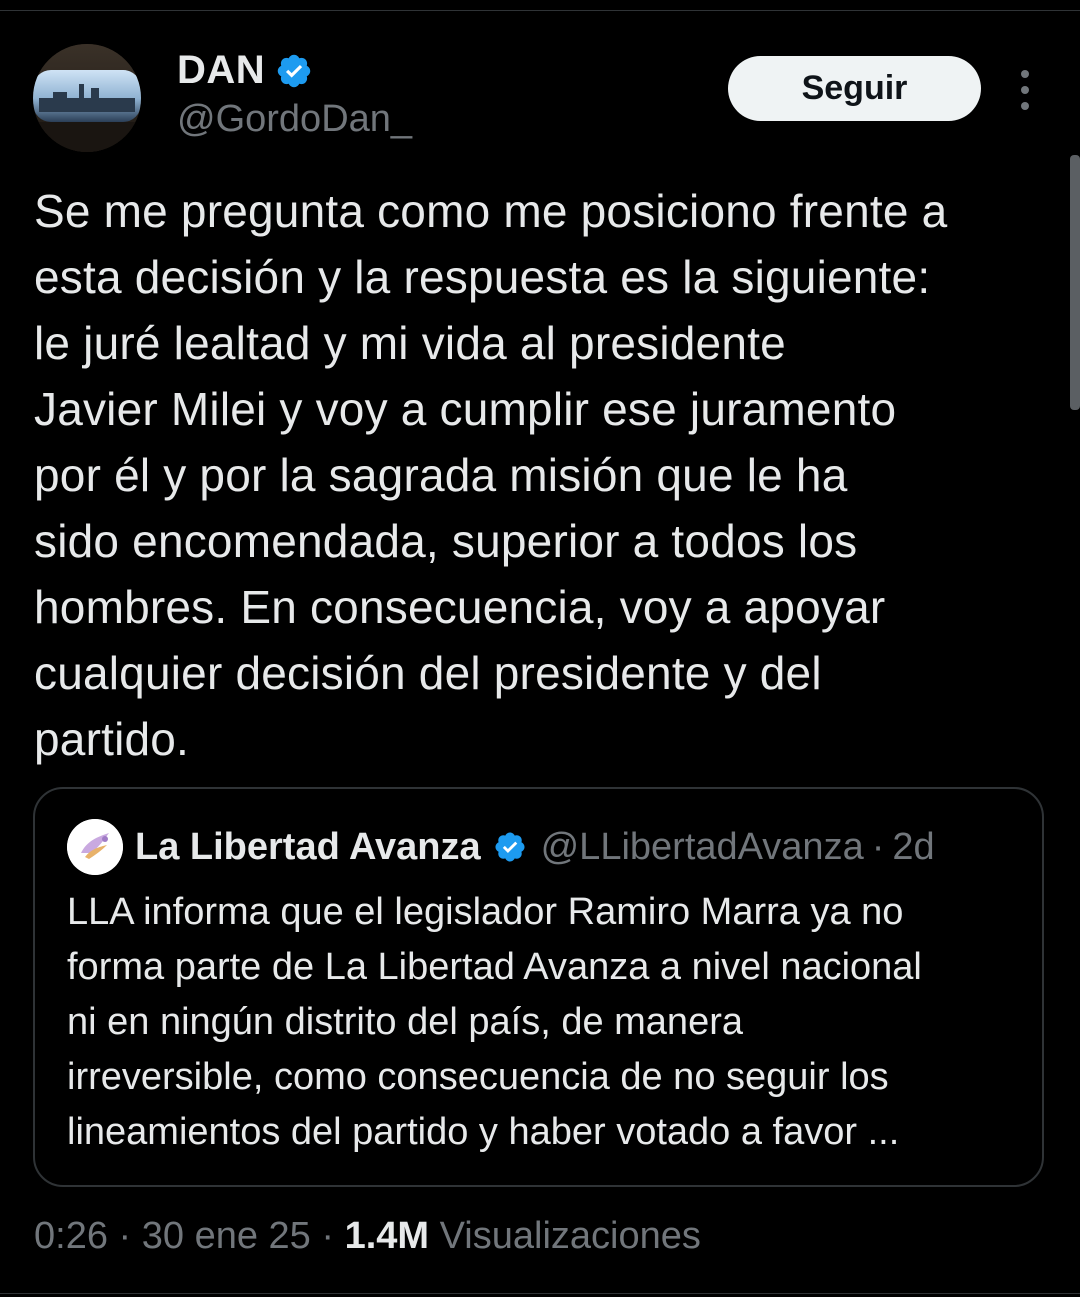 The image size is (1080, 1297). Describe the element at coordinates (913, 847) in the screenshot. I see `quoted-timestamp: 2d` at that location.